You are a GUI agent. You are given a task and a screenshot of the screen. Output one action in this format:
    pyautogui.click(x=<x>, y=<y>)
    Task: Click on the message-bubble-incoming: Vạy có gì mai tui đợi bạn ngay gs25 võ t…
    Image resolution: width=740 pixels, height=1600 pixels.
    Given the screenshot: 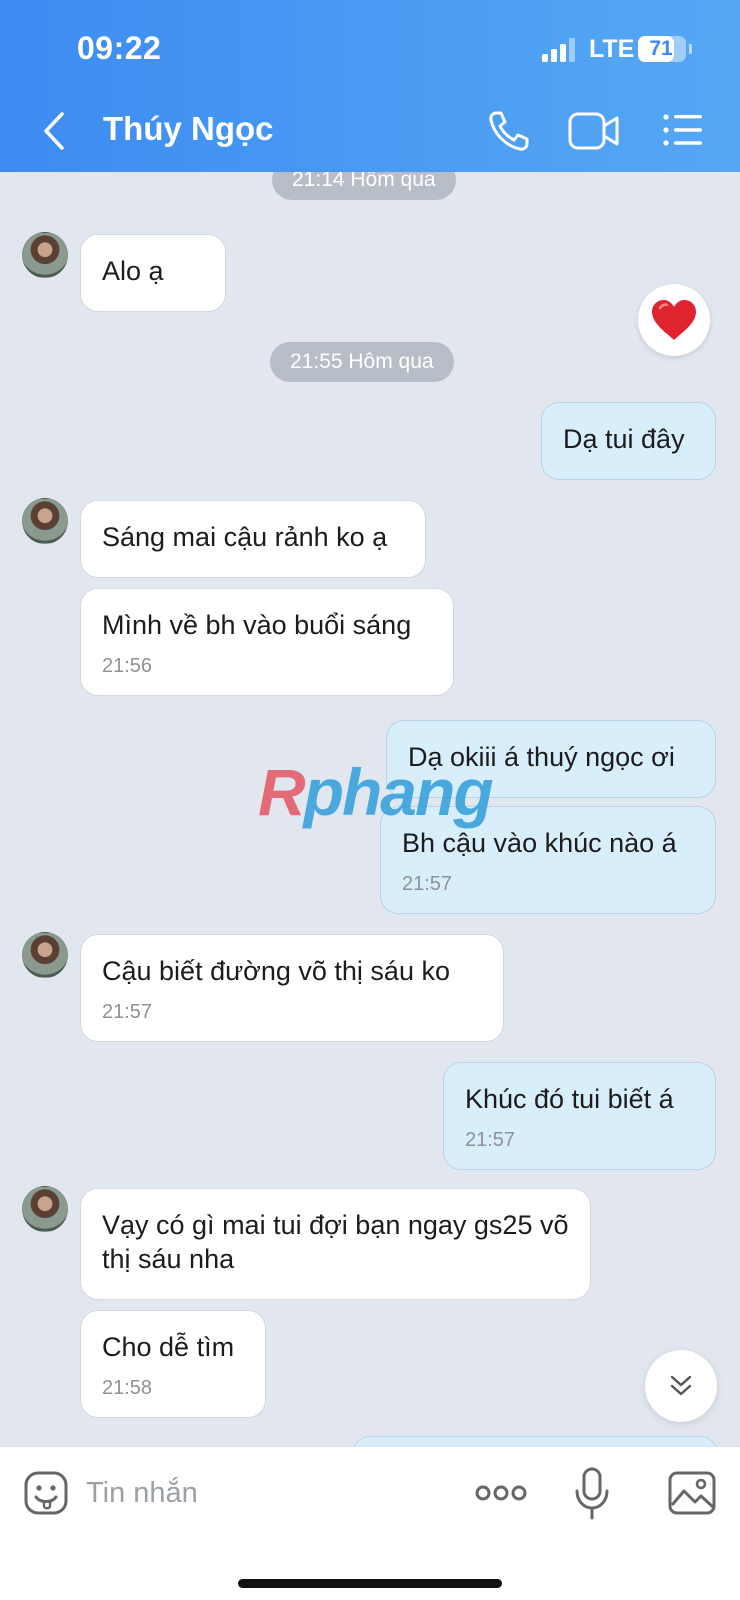 What is the action you would take?
    pyautogui.click(x=335, y=1244)
    